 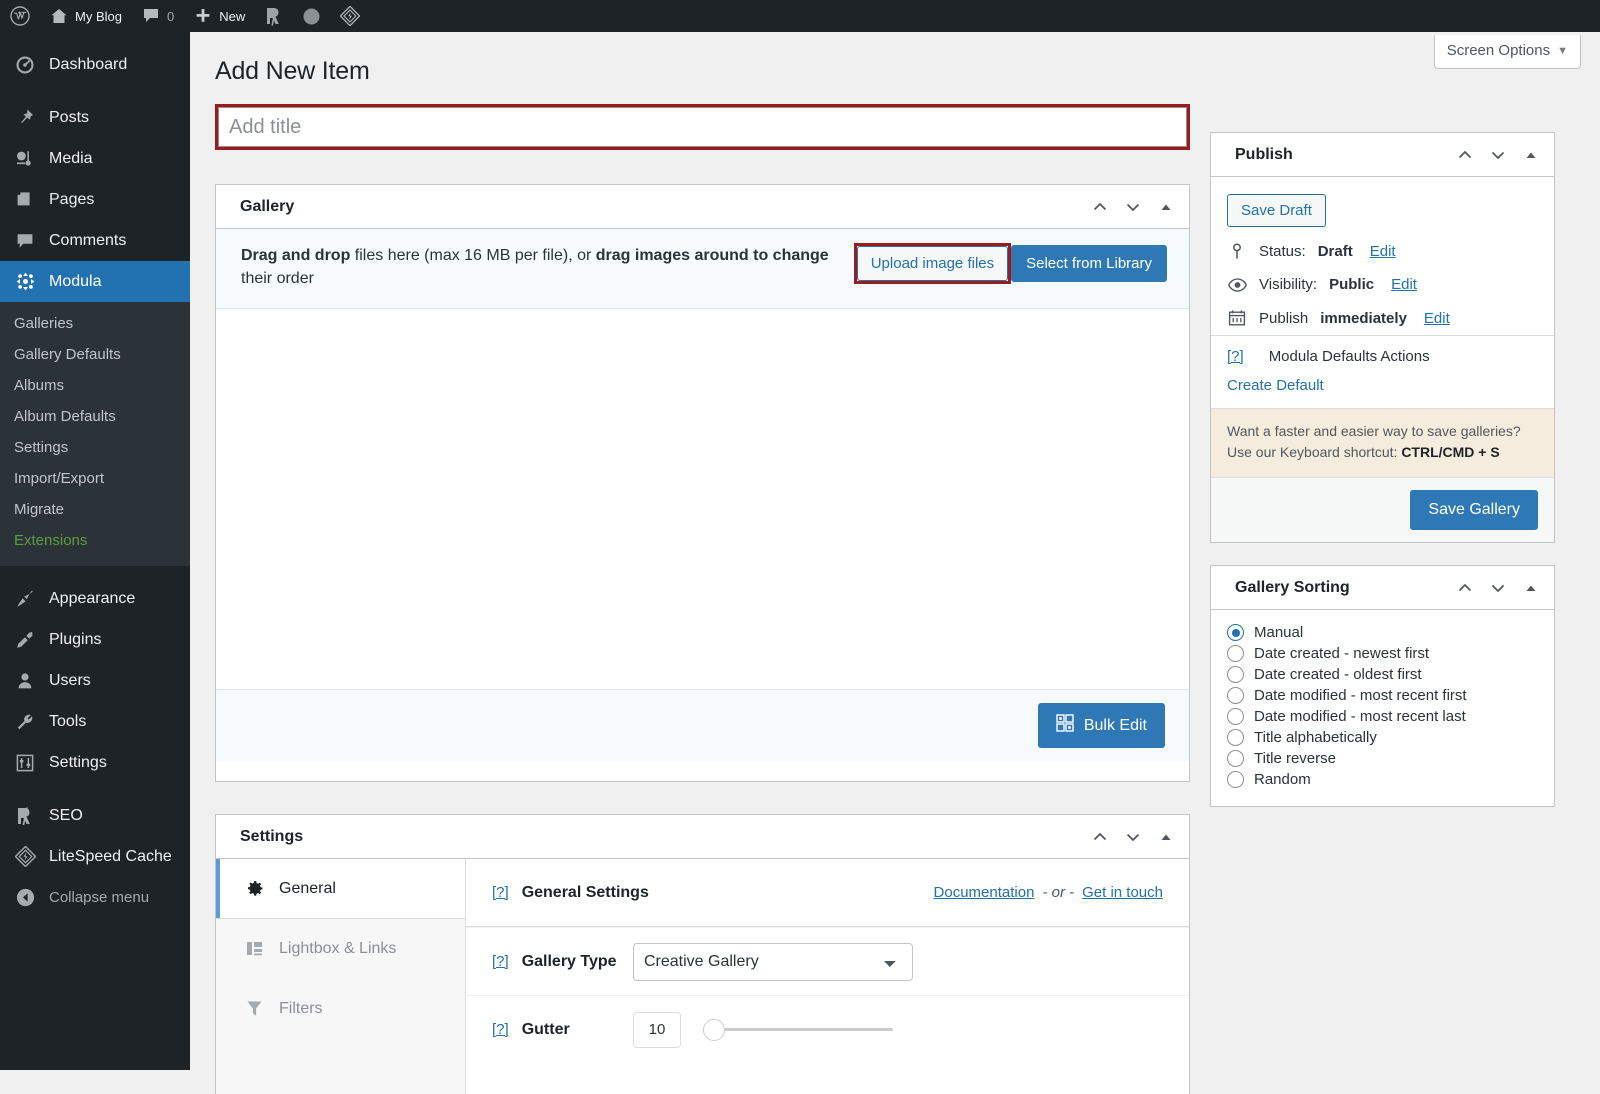 I want to click on sidebar-item-label: Posts, so click(x=69, y=117).